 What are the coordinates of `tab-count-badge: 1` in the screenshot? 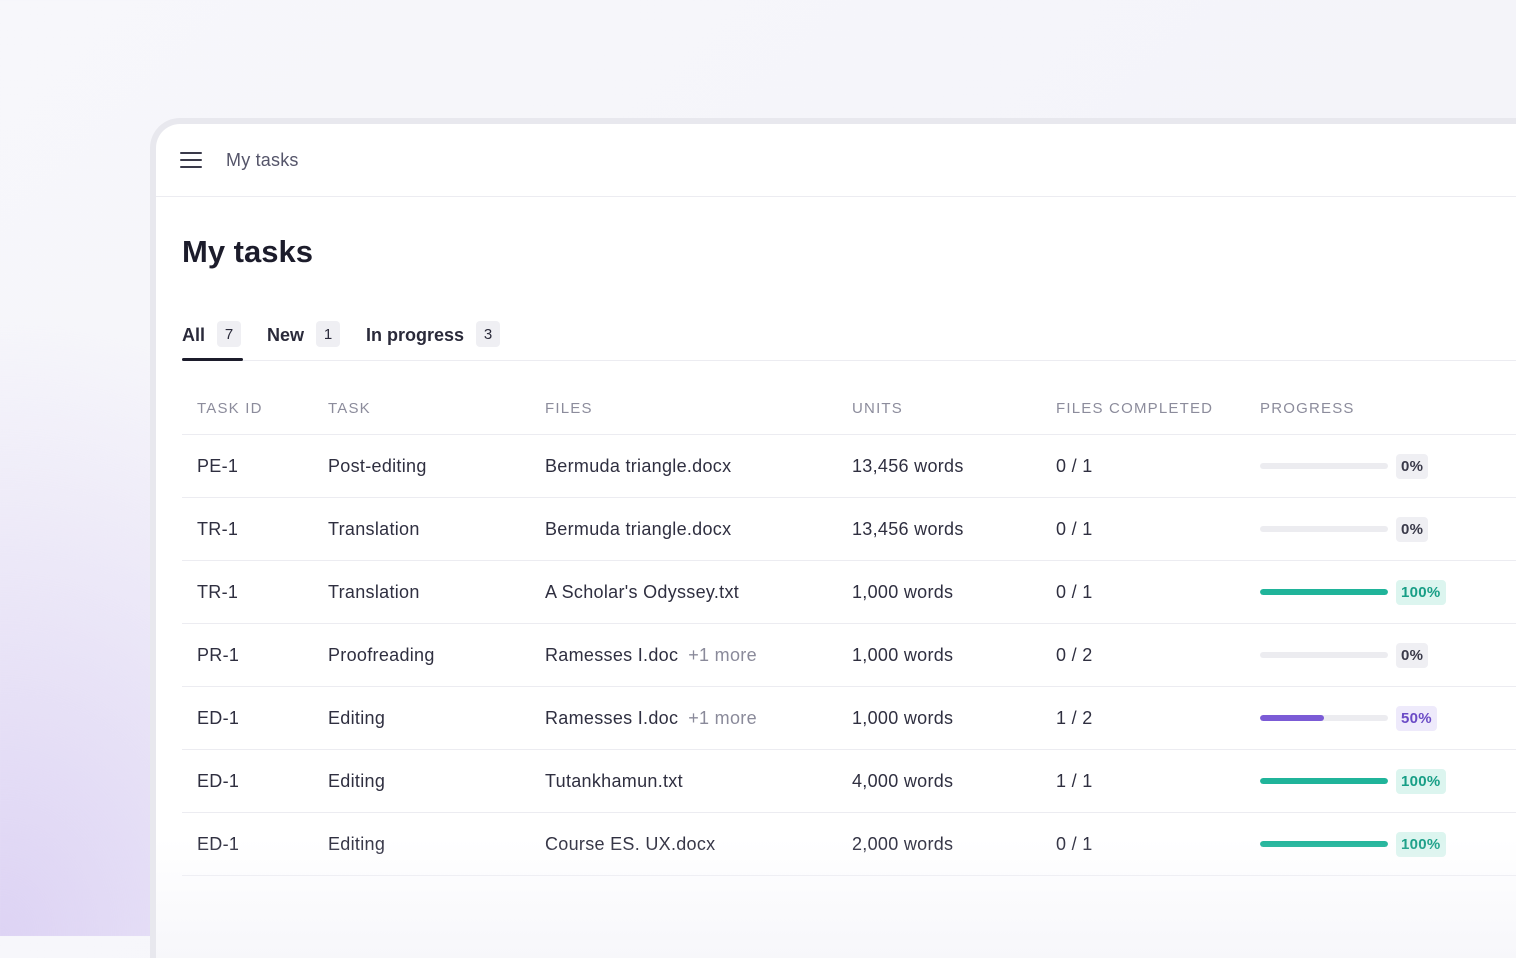 It's located at (328, 334).